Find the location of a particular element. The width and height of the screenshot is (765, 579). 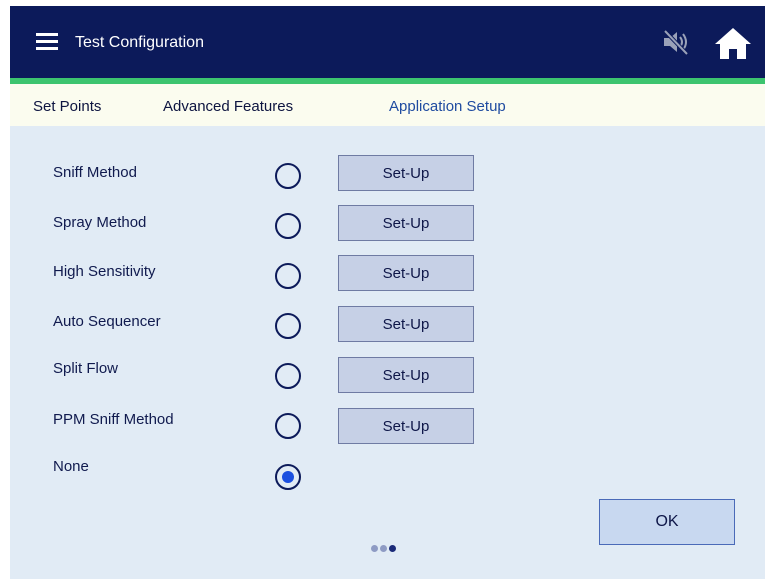

radio-ppm-sniff-method is located at coordinates (288, 426).